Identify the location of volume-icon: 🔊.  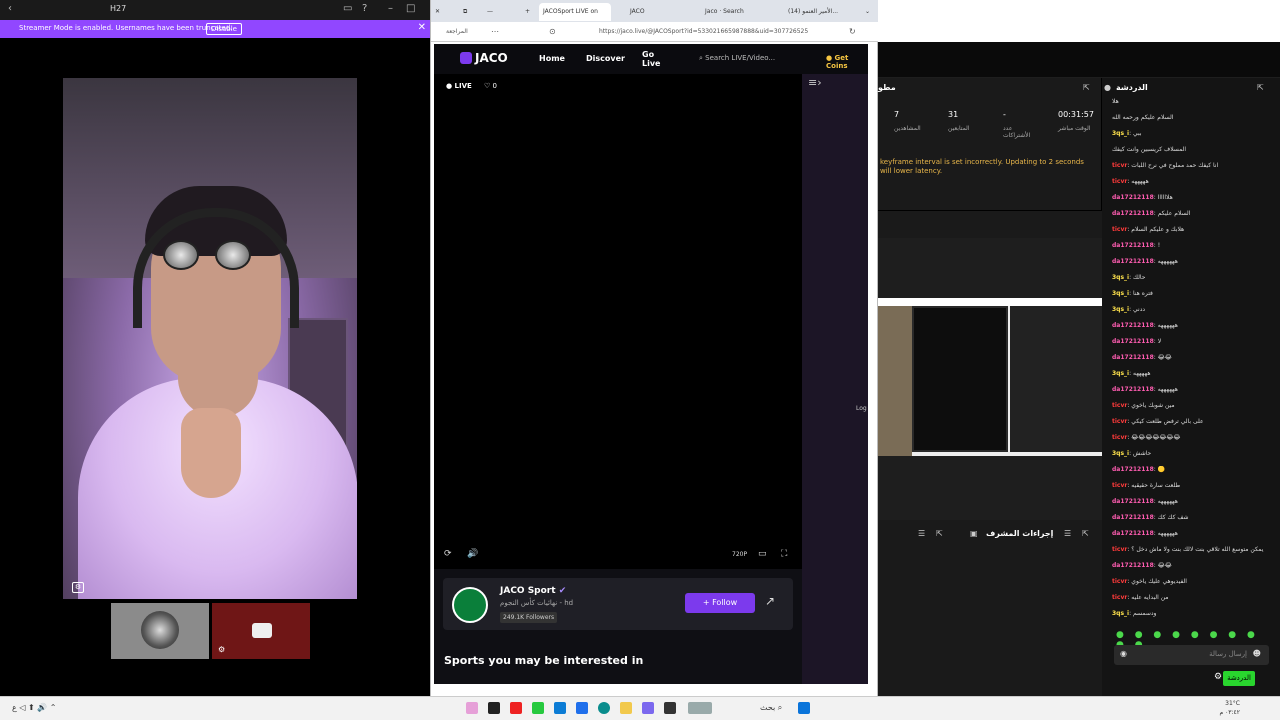
(472, 554).